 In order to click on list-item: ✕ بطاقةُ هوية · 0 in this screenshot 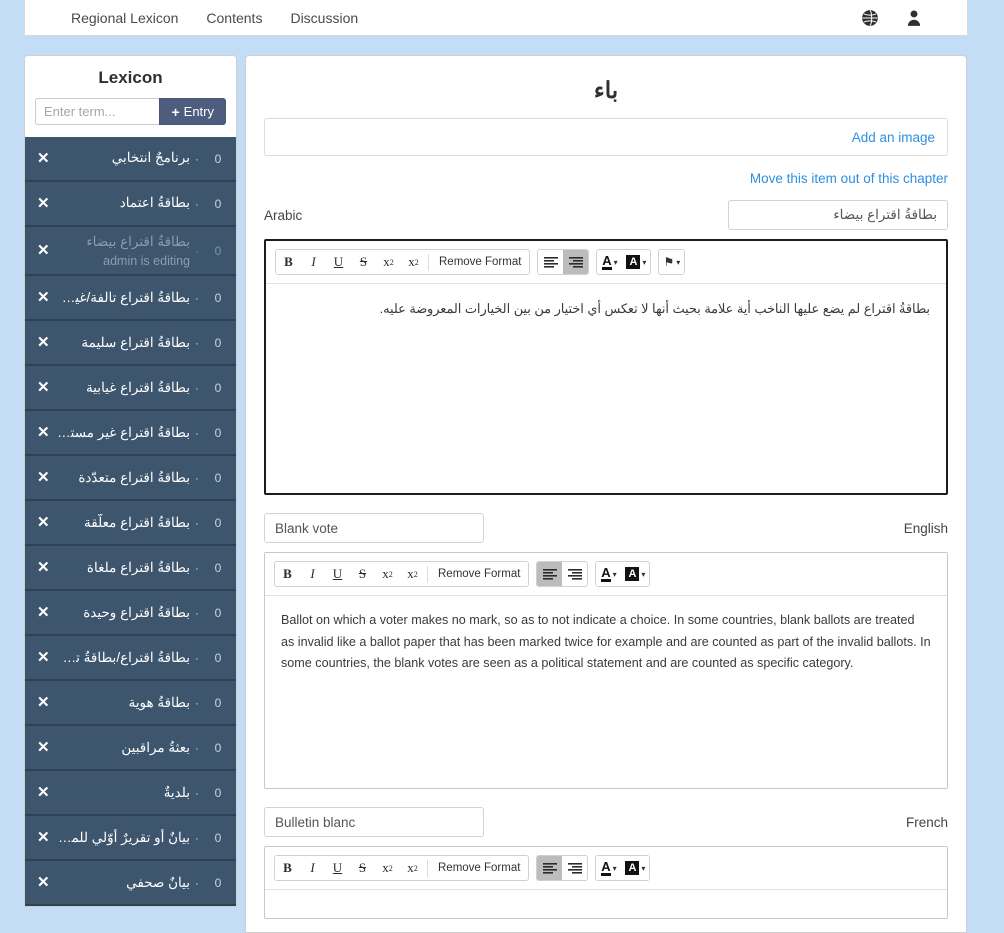, I will do `click(130, 704)`.